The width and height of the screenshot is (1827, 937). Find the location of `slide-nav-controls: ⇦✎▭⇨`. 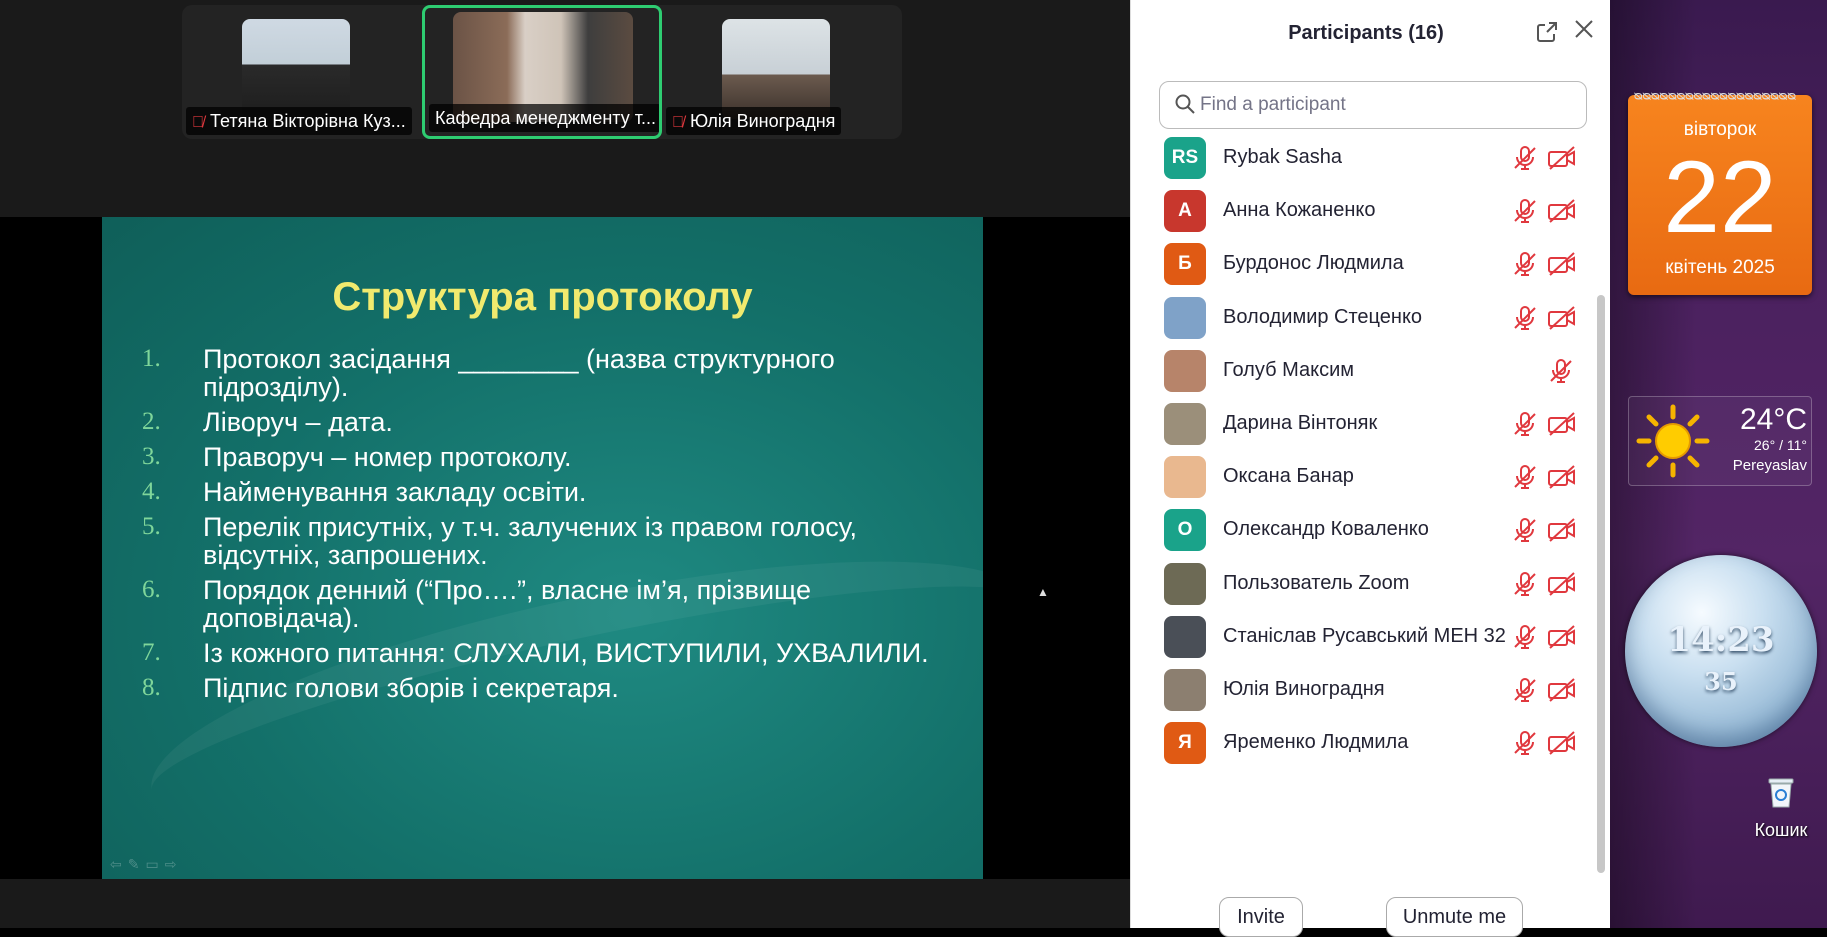

slide-nav-controls: ⇦✎▭⇨ is located at coordinates (146, 864).